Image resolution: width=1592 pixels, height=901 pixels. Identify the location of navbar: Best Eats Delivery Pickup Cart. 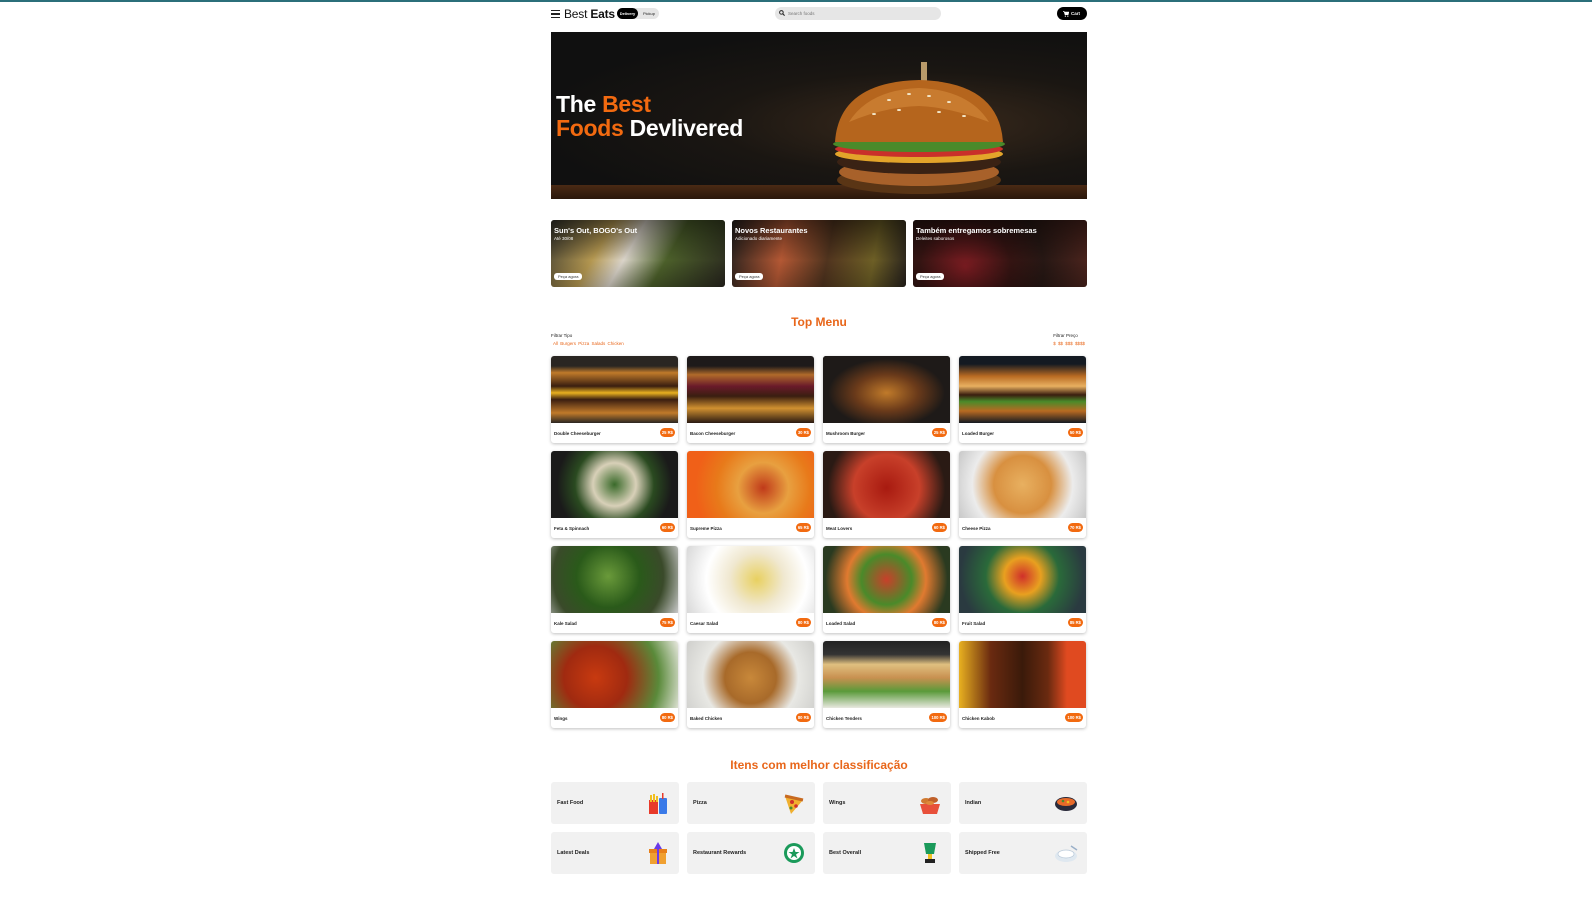
(819, 14).